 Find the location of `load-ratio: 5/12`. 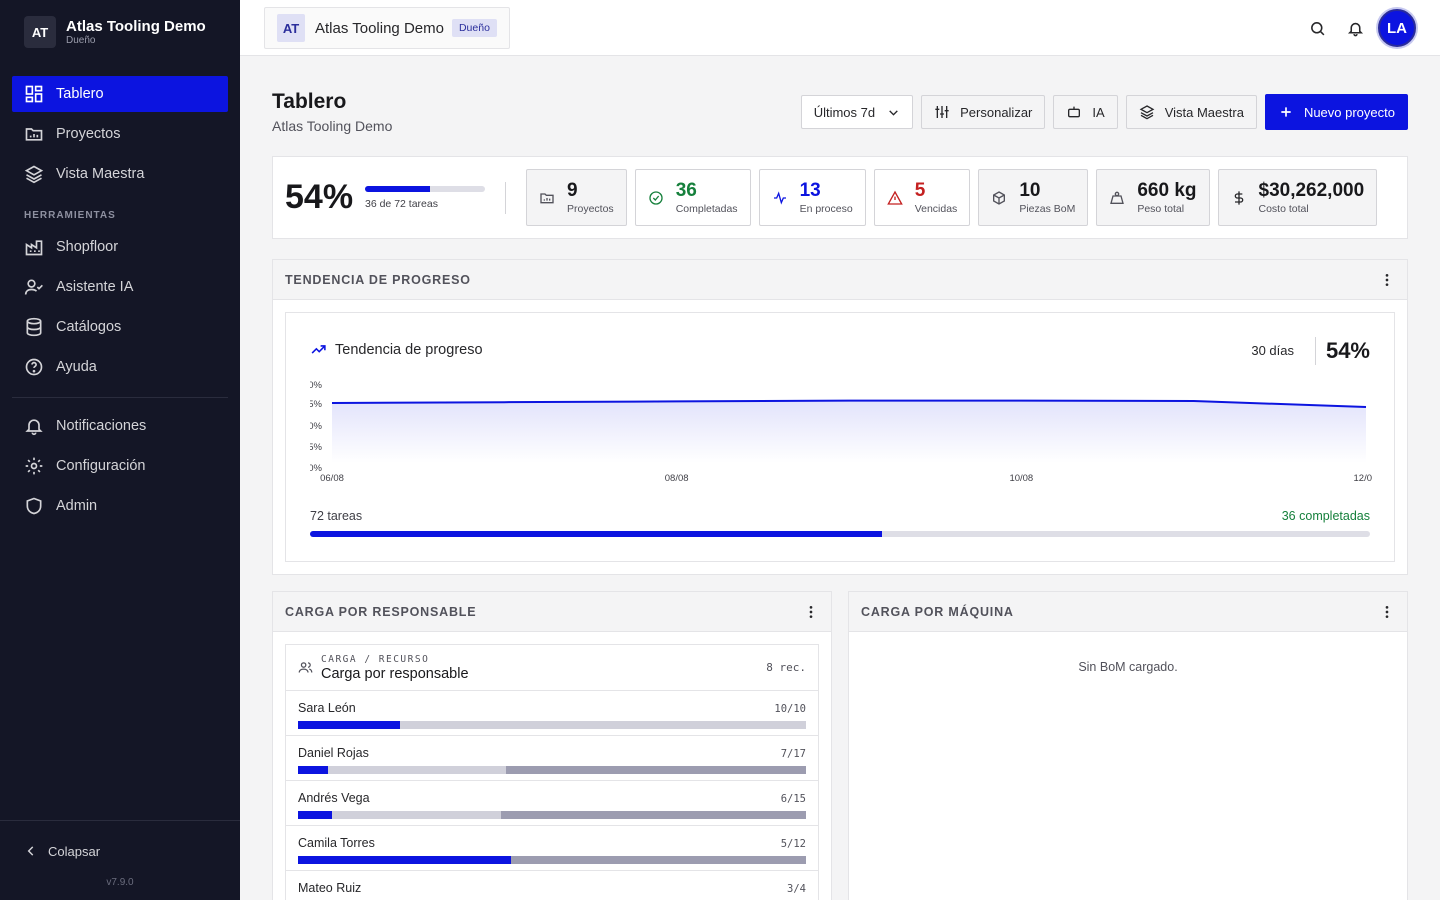

load-ratio: 5/12 is located at coordinates (793, 844).